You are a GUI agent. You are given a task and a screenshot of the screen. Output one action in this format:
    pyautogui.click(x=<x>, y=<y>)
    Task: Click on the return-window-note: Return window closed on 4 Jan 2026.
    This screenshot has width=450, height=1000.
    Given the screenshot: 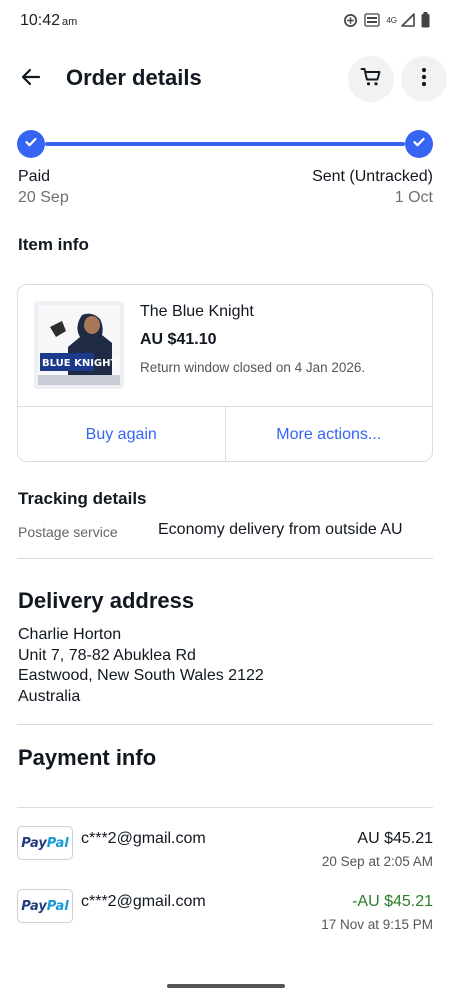 What is the action you would take?
    pyautogui.click(x=253, y=367)
    